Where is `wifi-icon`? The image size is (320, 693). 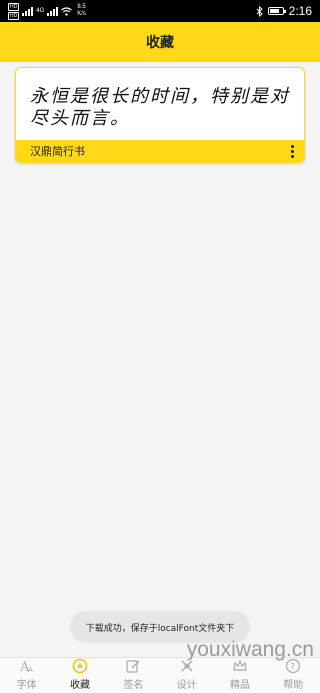
wifi-icon is located at coordinates (67, 11).